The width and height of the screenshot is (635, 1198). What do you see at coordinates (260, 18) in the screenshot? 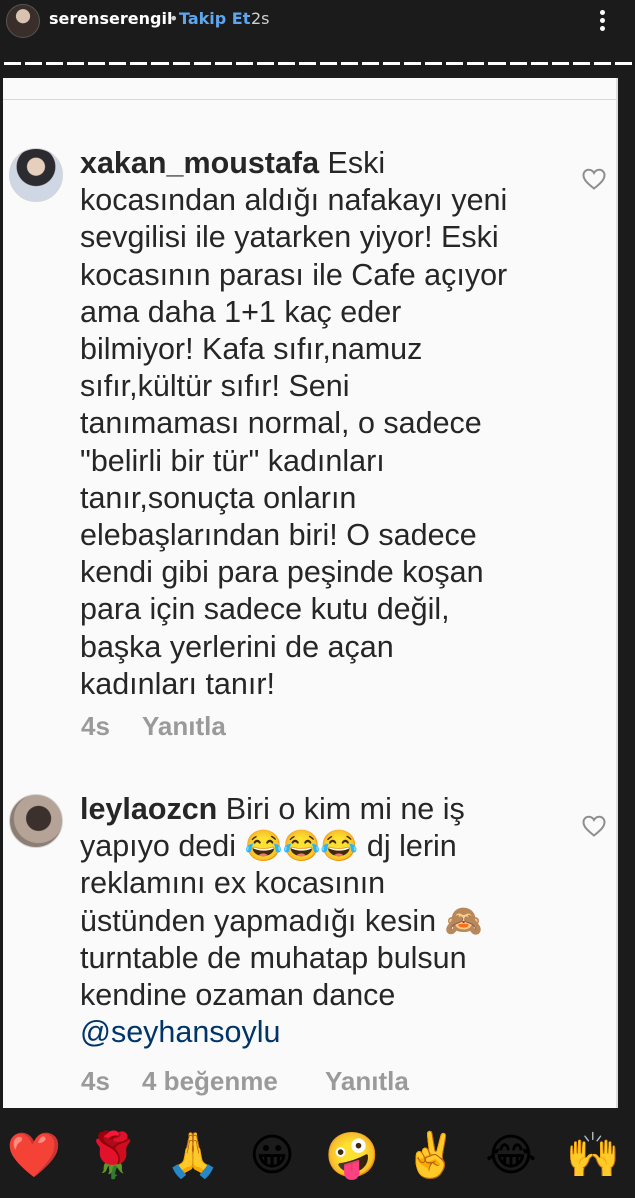
I see `story-time: 2s` at bounding box center [260, 18].